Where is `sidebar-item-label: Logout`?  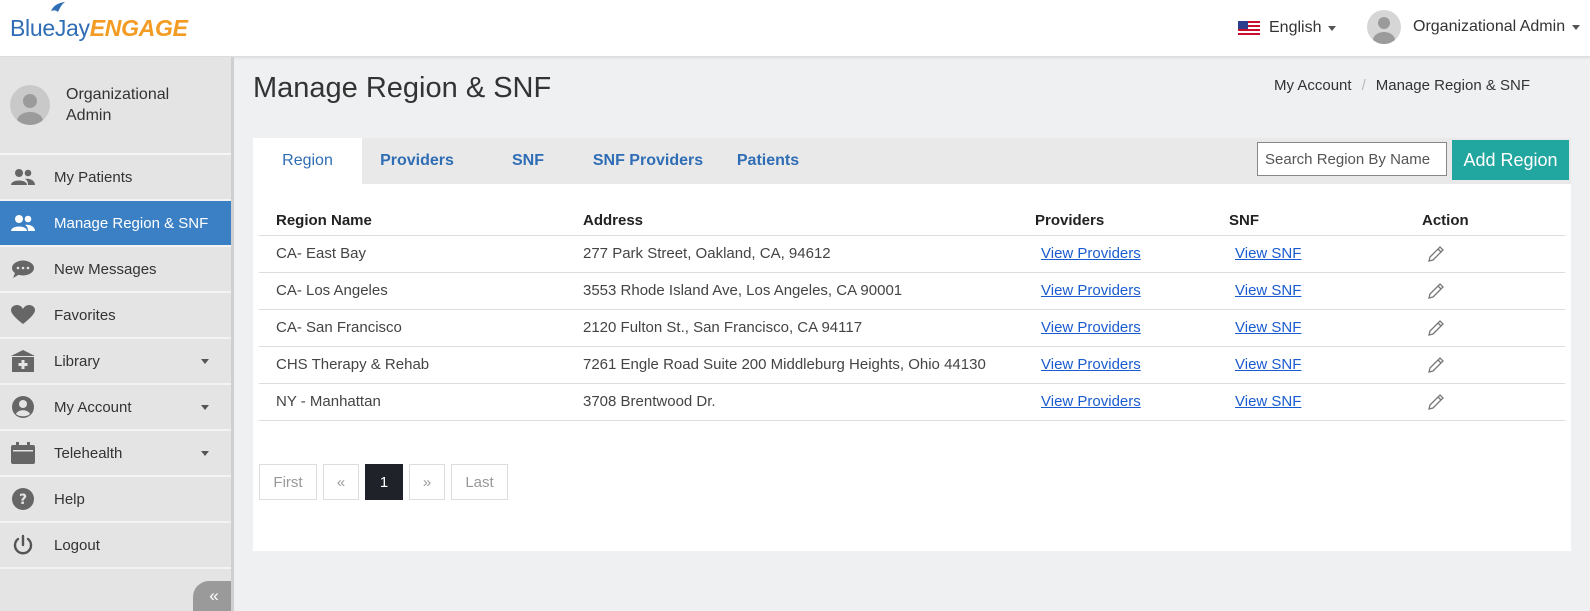
sidebar-item-label: Logout is located at coordinates (77, 545).